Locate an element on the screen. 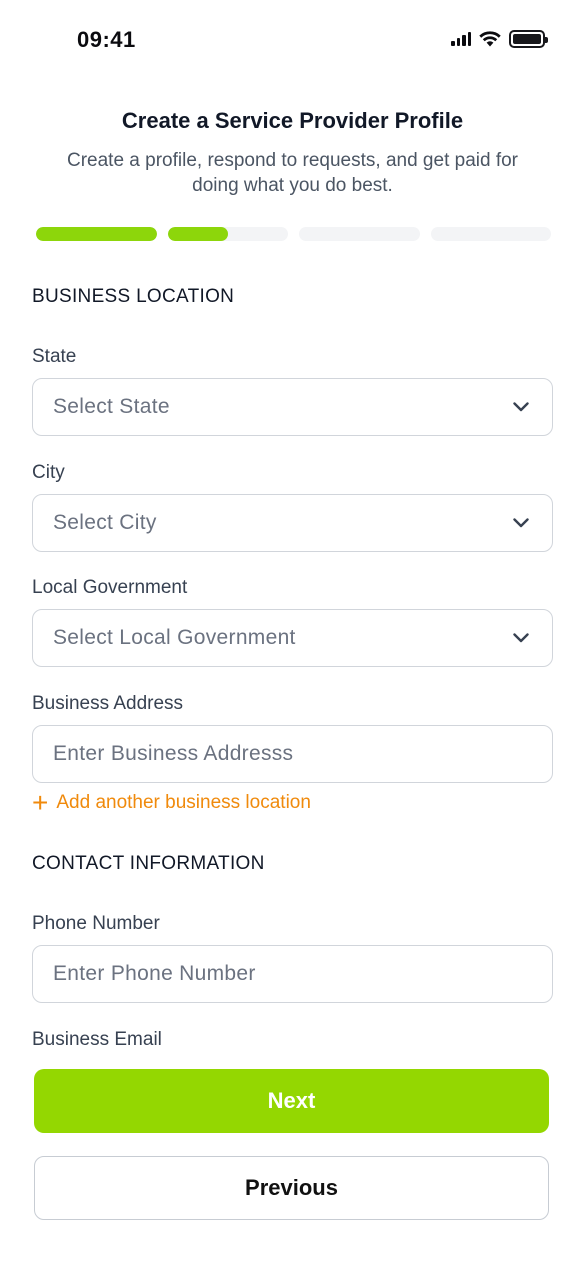  business-address-field is located at coordinates (292, 754).